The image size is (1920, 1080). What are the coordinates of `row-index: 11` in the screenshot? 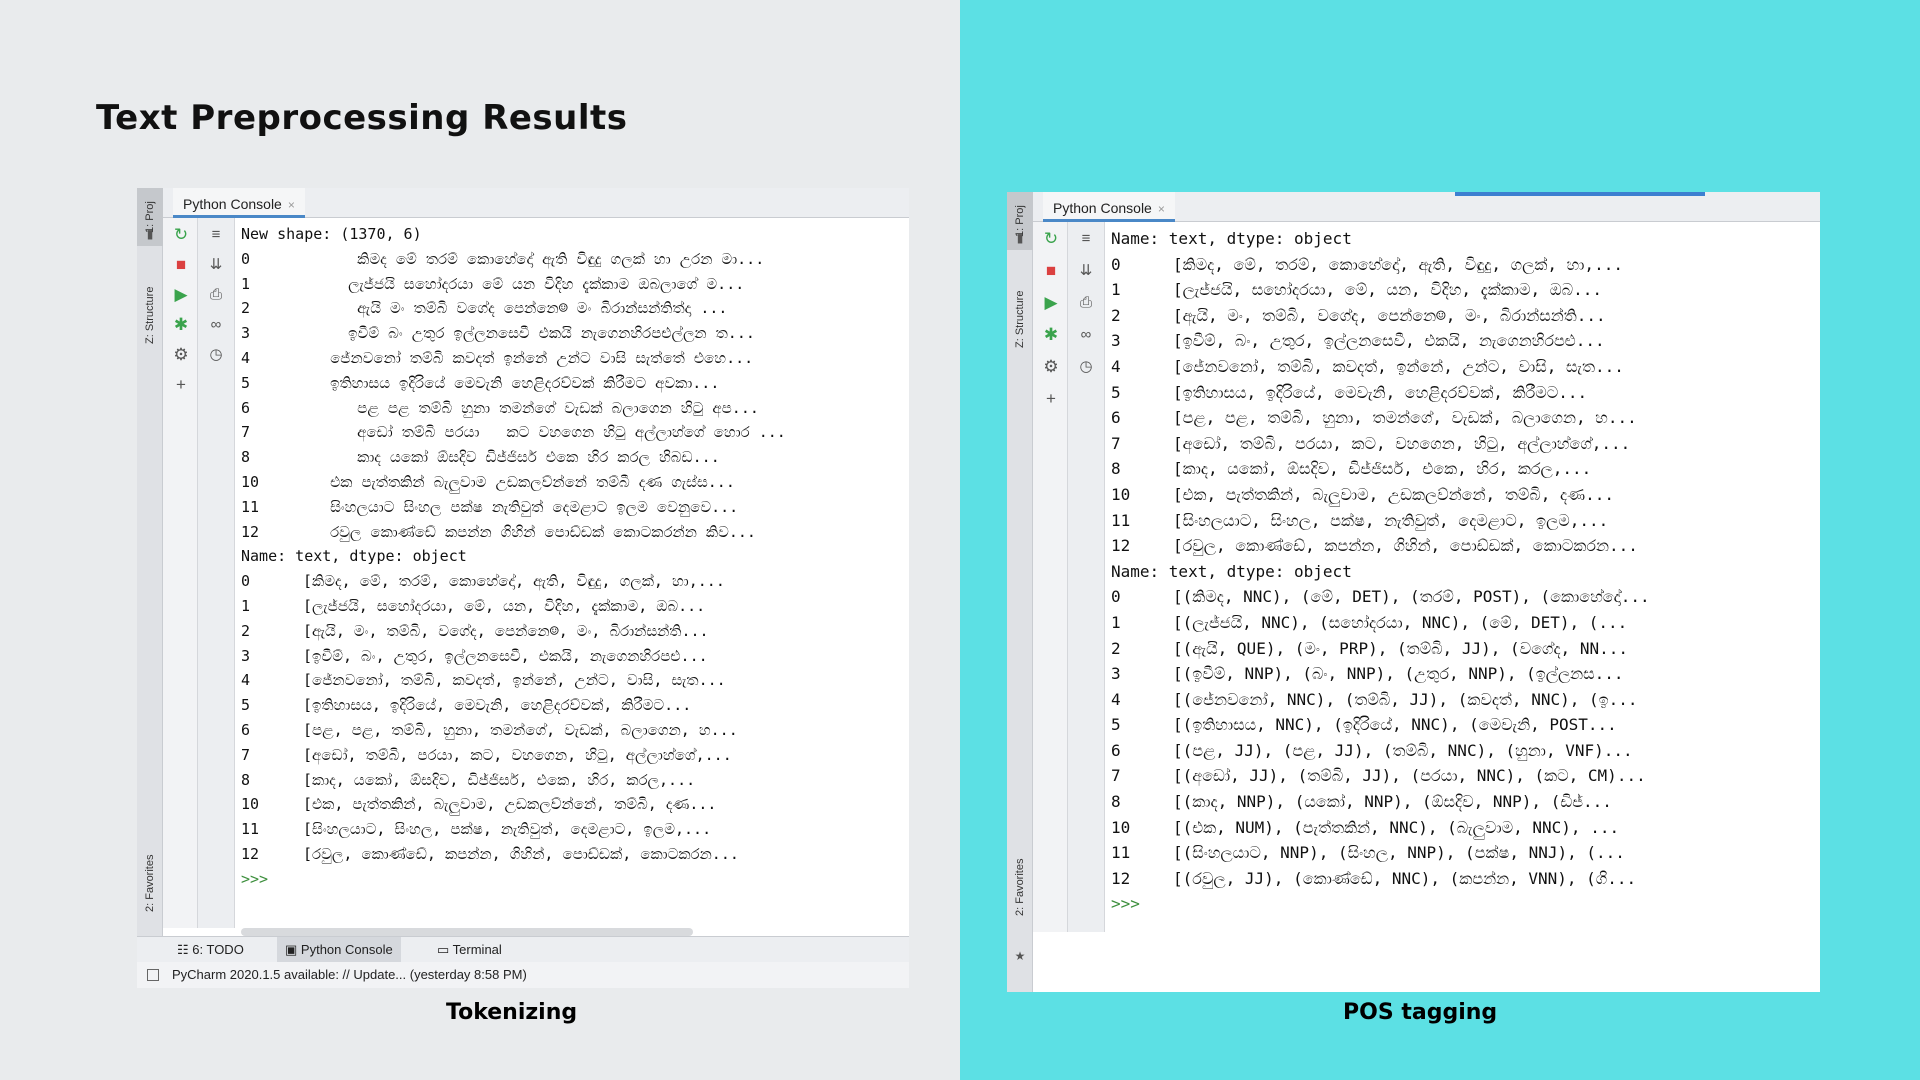 It's located at (250, 506).